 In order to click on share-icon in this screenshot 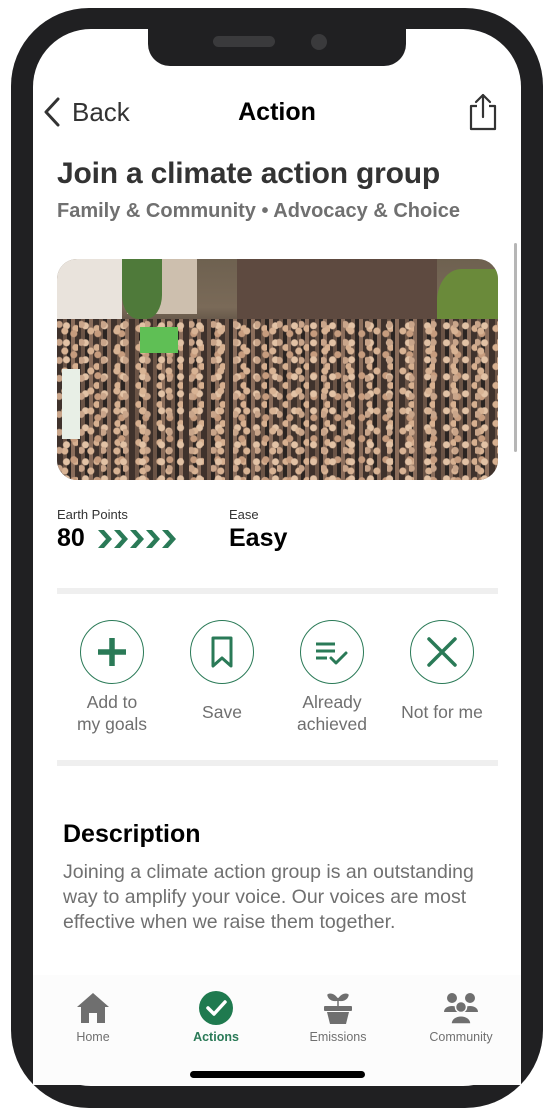, I will do `click(483, 112)`.